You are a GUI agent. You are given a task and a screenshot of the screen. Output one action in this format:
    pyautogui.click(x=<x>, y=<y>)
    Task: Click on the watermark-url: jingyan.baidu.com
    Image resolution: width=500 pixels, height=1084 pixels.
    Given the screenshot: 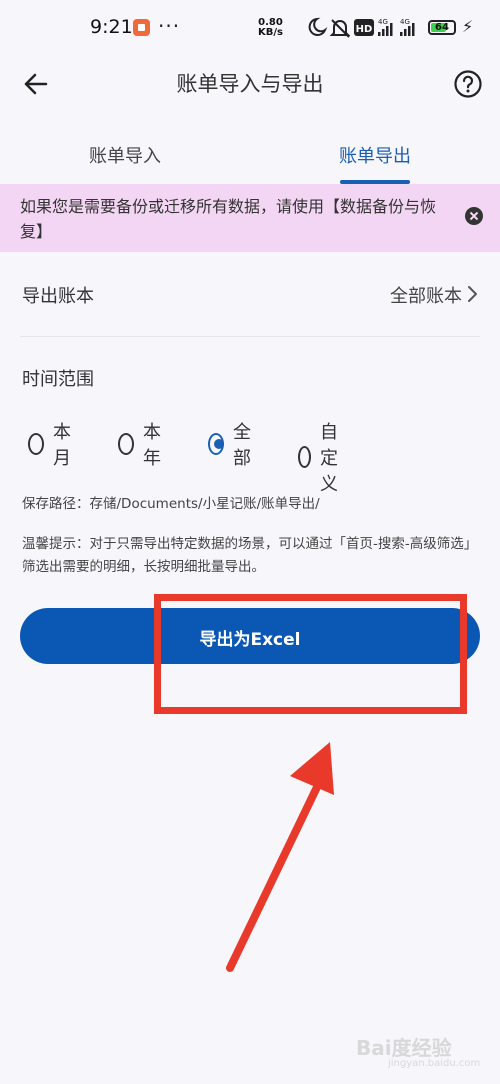 What is the action you would take?
    pyautogui.click(x=434, y=1063)
    